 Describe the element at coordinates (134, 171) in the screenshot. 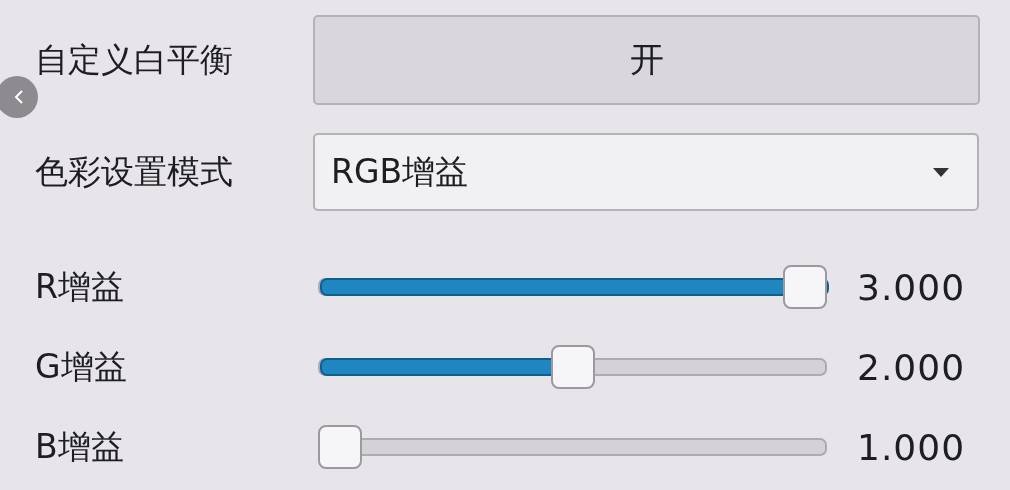

I see `setting-label: 色彩设置模式` at that location.